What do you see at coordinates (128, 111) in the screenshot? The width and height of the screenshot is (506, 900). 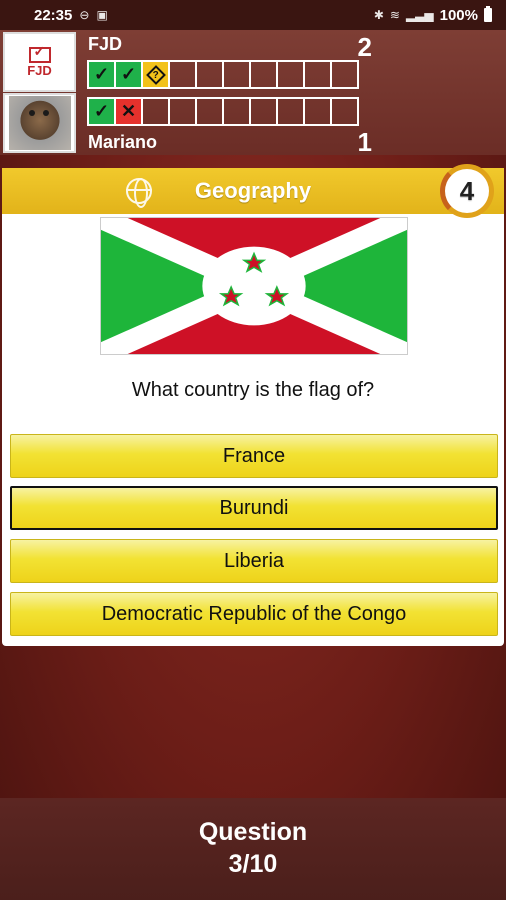 I see `cross-icon: ✕` at bounding box center [128, 111].